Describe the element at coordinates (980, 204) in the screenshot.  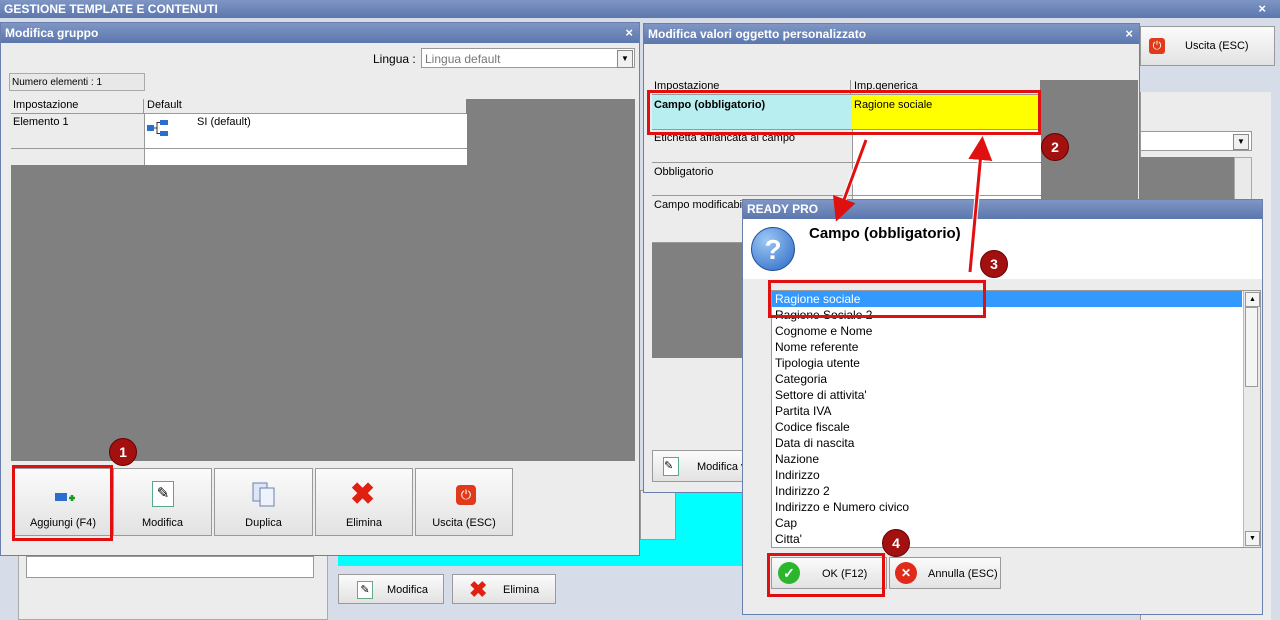
I see `arrow-option-to-field-red` at that location.